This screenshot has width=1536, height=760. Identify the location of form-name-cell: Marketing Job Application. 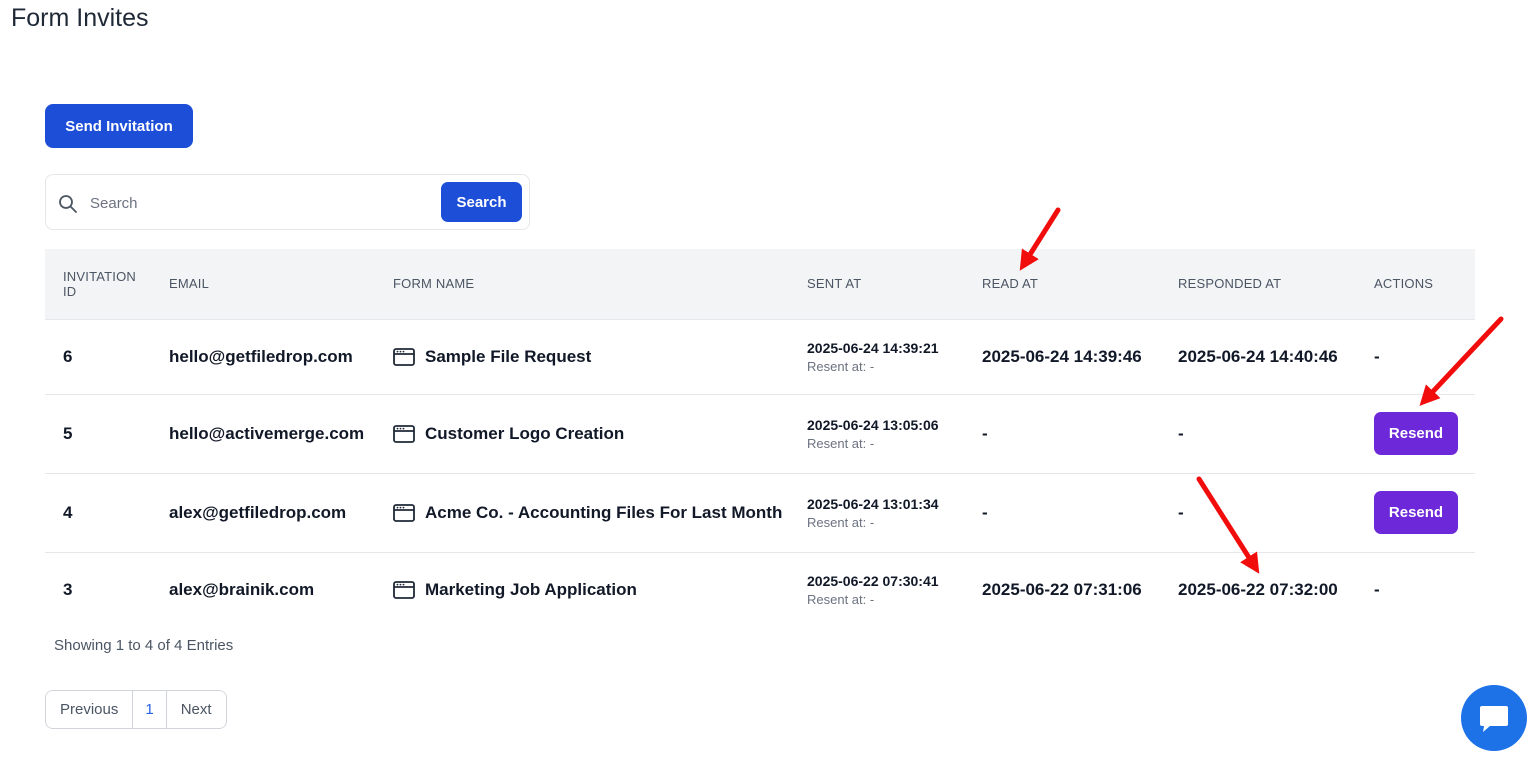
(582, 589).